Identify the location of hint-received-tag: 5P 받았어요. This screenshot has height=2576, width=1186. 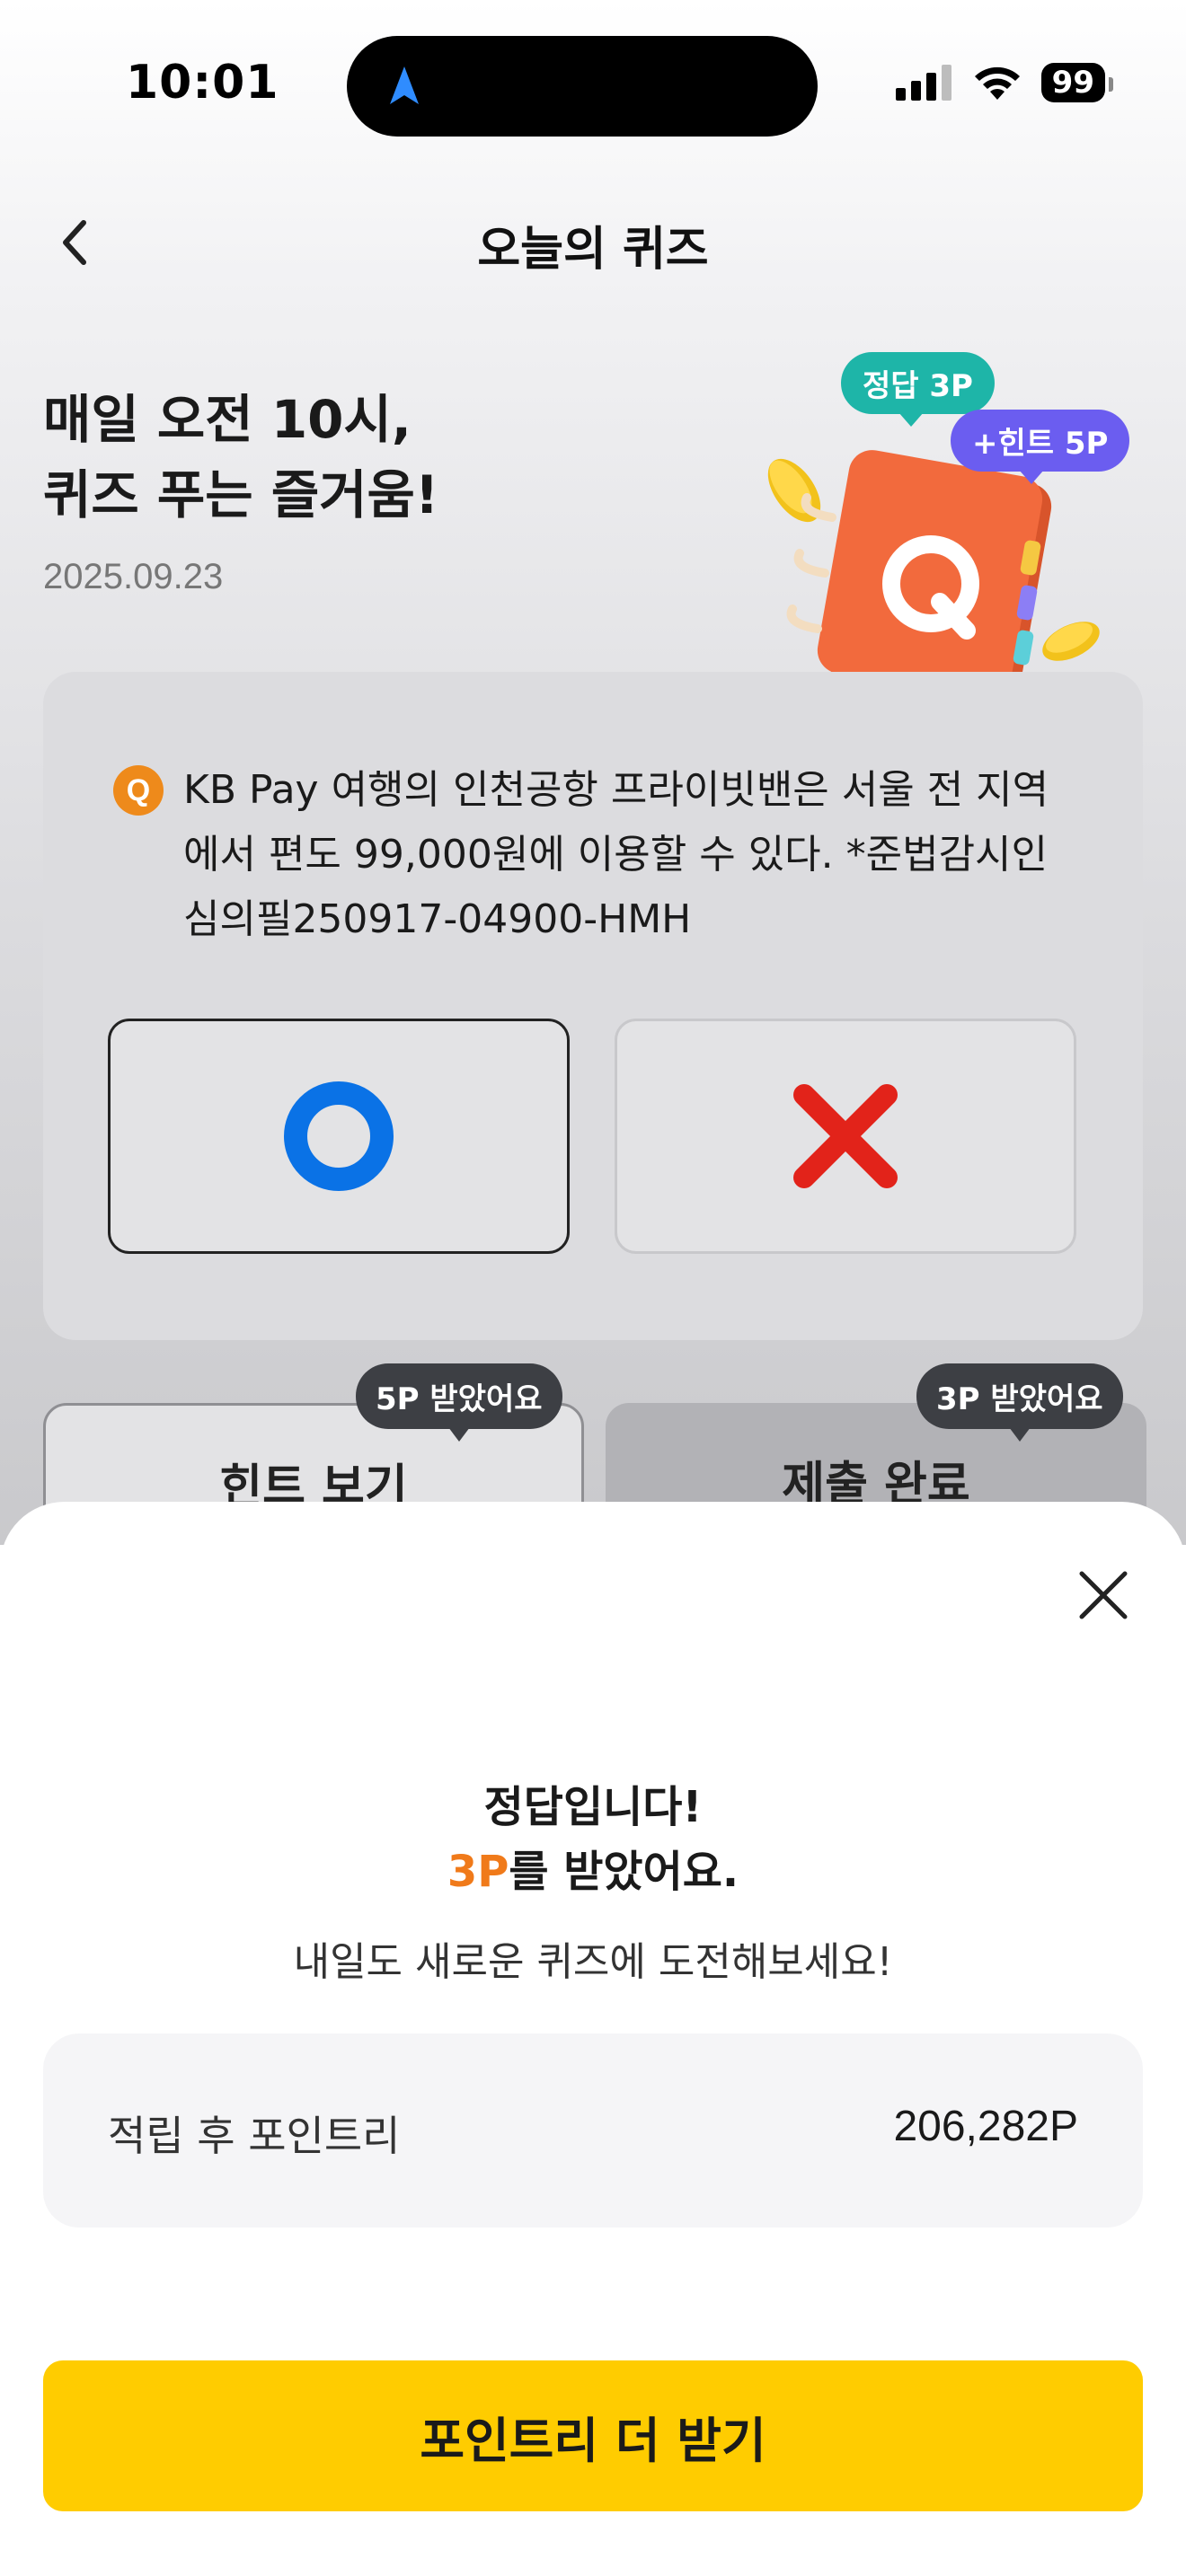
(459, 1402).